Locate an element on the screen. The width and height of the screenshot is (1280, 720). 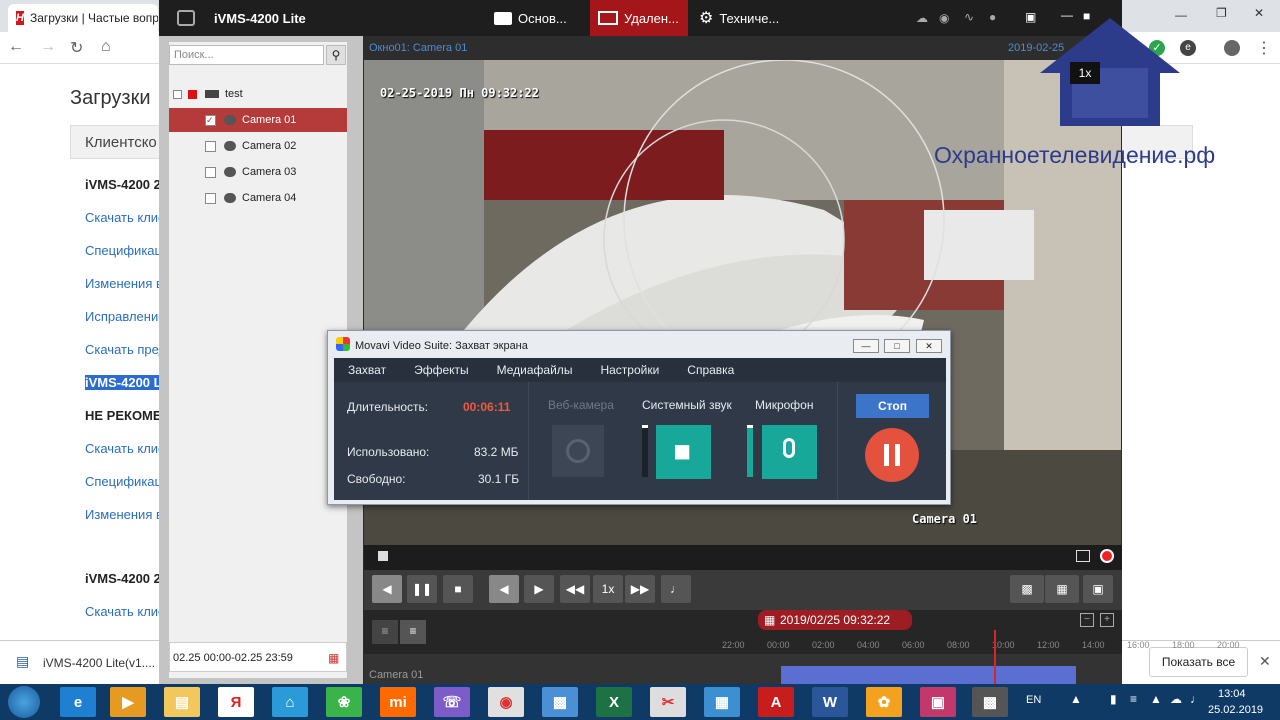
download-link: Скачать пред is located at coordinates (125, 349).